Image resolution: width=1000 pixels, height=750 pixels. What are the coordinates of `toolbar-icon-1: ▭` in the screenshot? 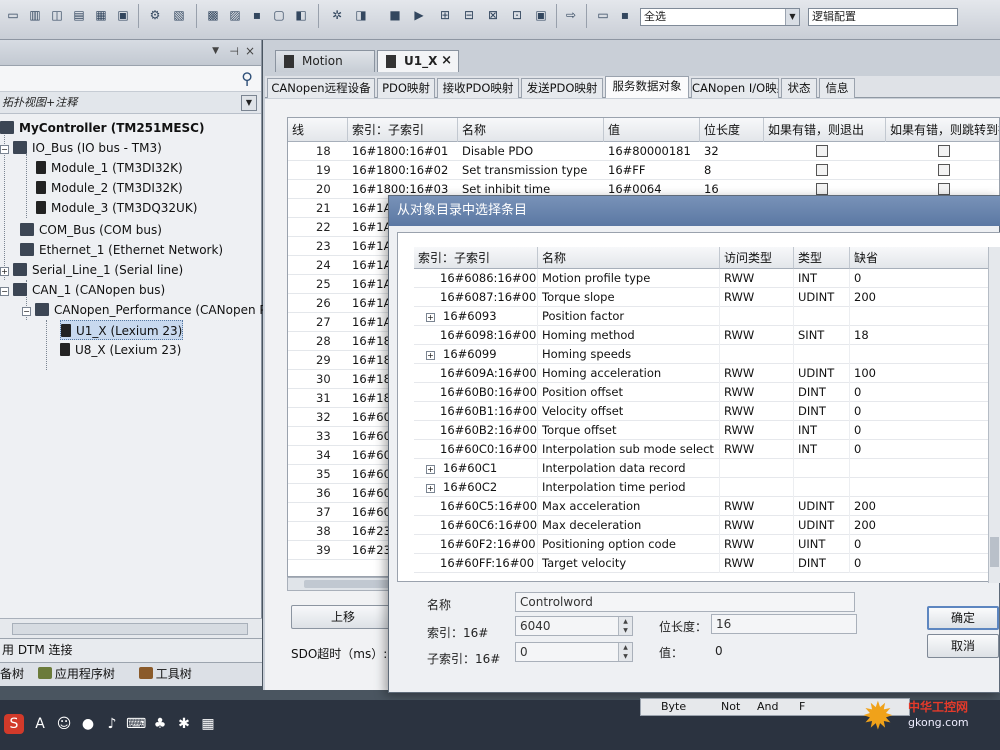 It's located at (13, 15).